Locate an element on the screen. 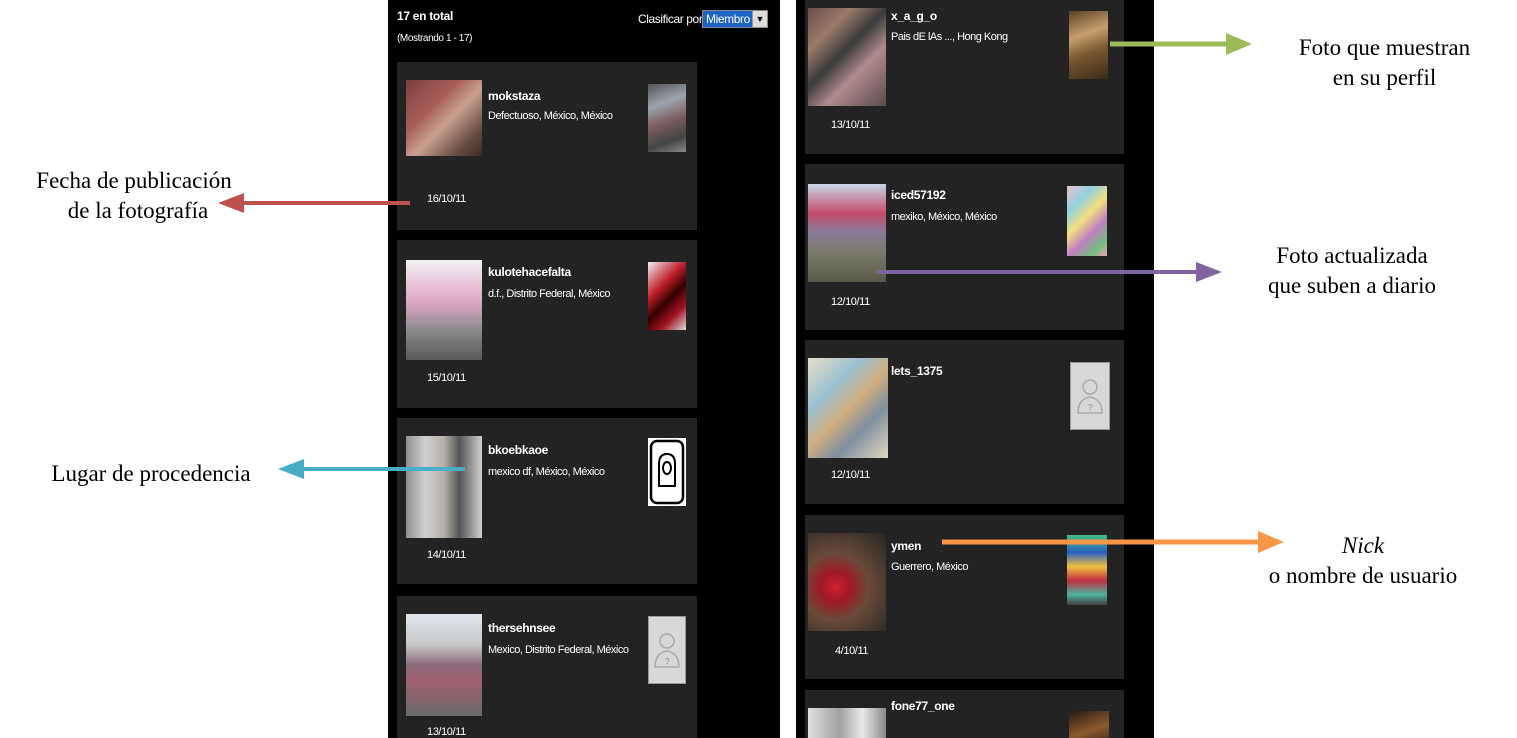 This screenshot has height=738, width=1517. lugar-annotation: Lugar de procedencia is located at coordinates (151, 474).